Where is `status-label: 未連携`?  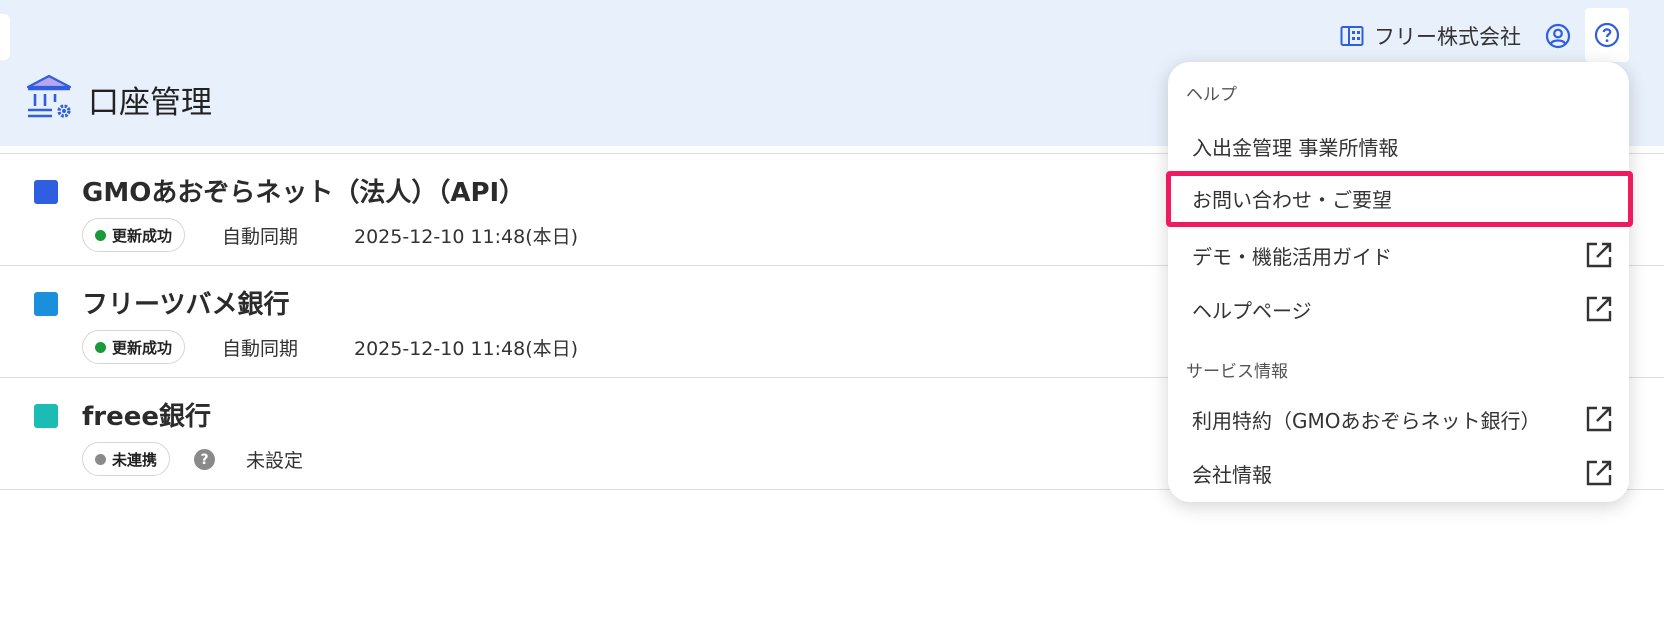 status-label: 未連携 is located at coordinates (135, 459).